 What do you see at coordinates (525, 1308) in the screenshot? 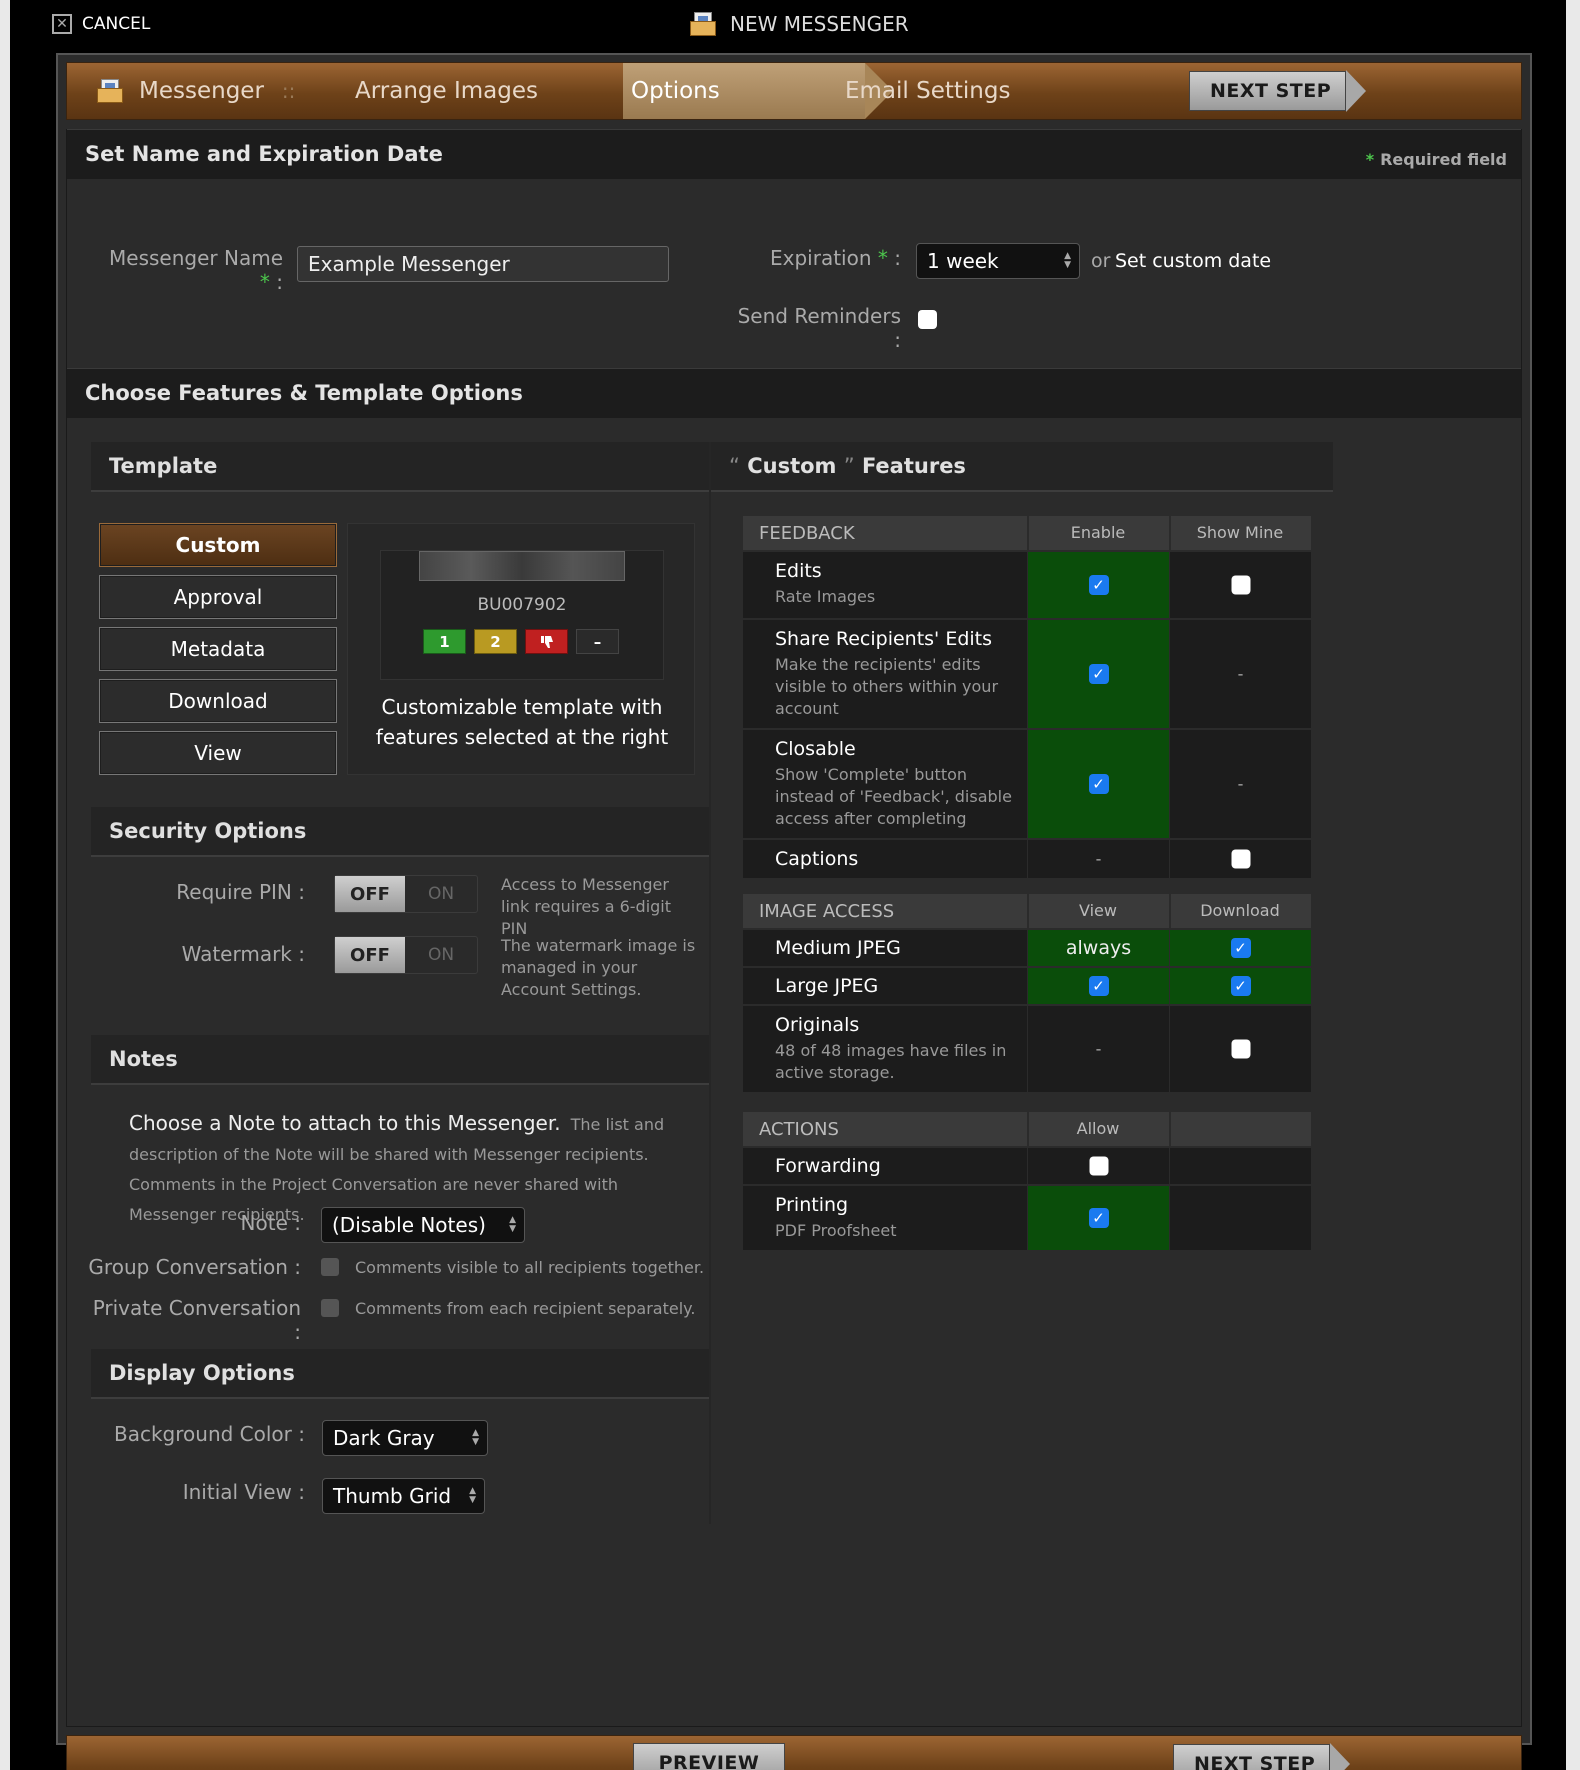
I see `private-conversation-help: Comments from each recipient separately.` at bounding box center [525, 1308].